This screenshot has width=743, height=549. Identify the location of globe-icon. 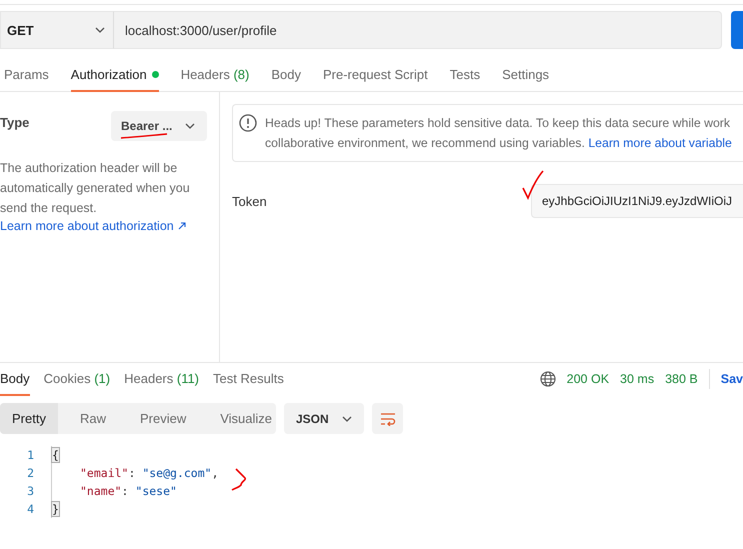
(548, 379).